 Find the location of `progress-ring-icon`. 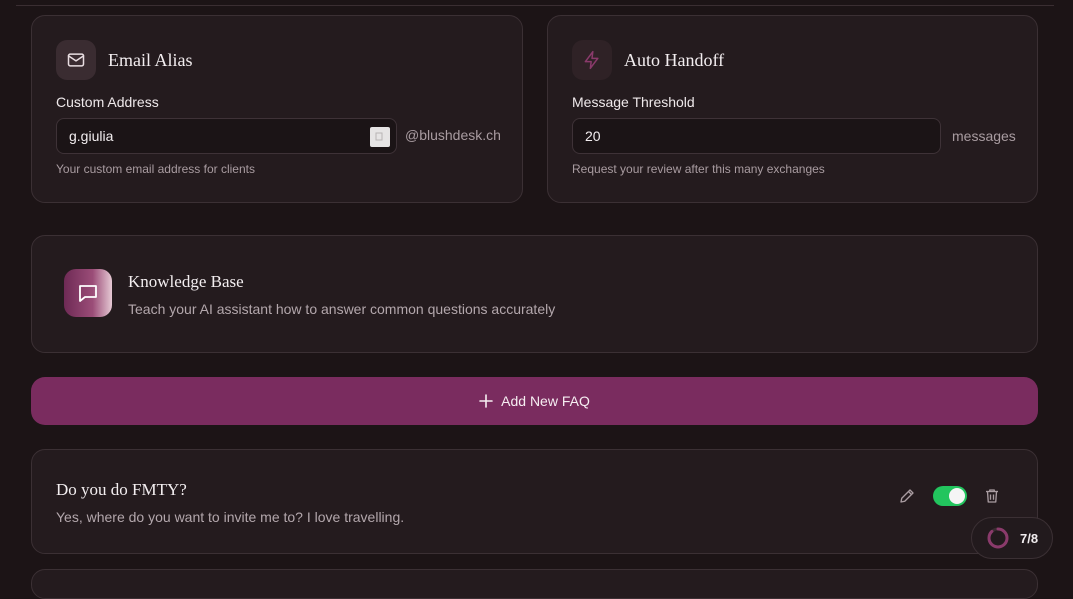

progress-ring-icon is located at coordinates (998, 538).